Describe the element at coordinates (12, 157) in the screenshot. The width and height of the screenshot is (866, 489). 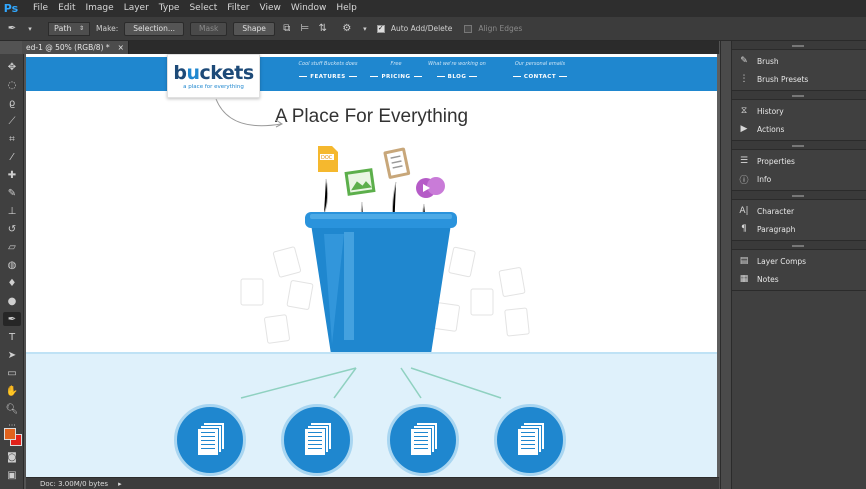
I see `eyedropper-tool-icon: ⁄` at that location.